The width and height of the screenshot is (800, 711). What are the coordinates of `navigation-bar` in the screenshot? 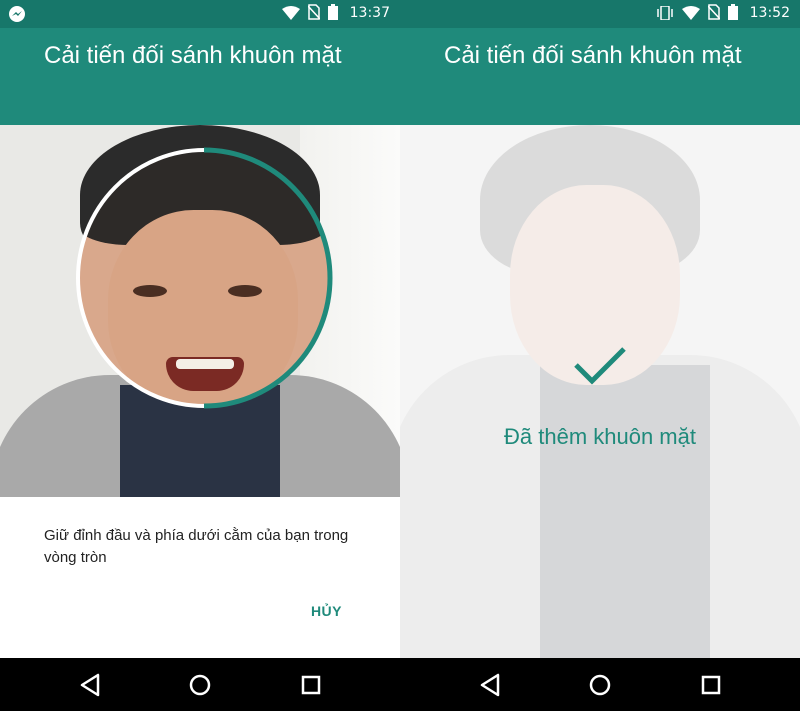 It's located at (400, 684).